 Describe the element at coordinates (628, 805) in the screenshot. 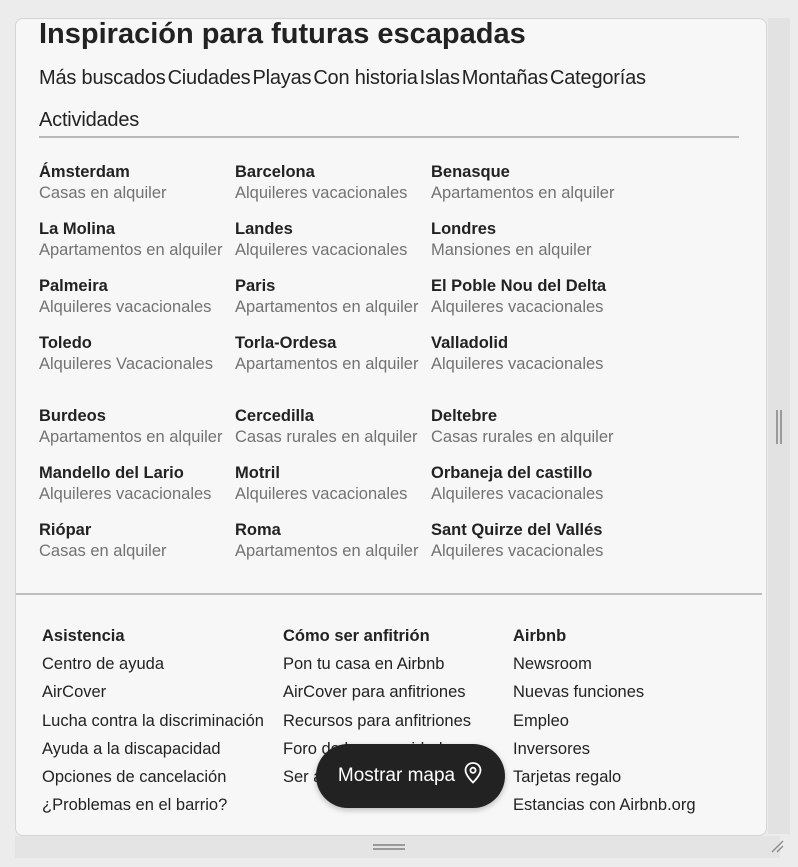

I see `footer-link: Estancias con Airbnb.org` at that location.